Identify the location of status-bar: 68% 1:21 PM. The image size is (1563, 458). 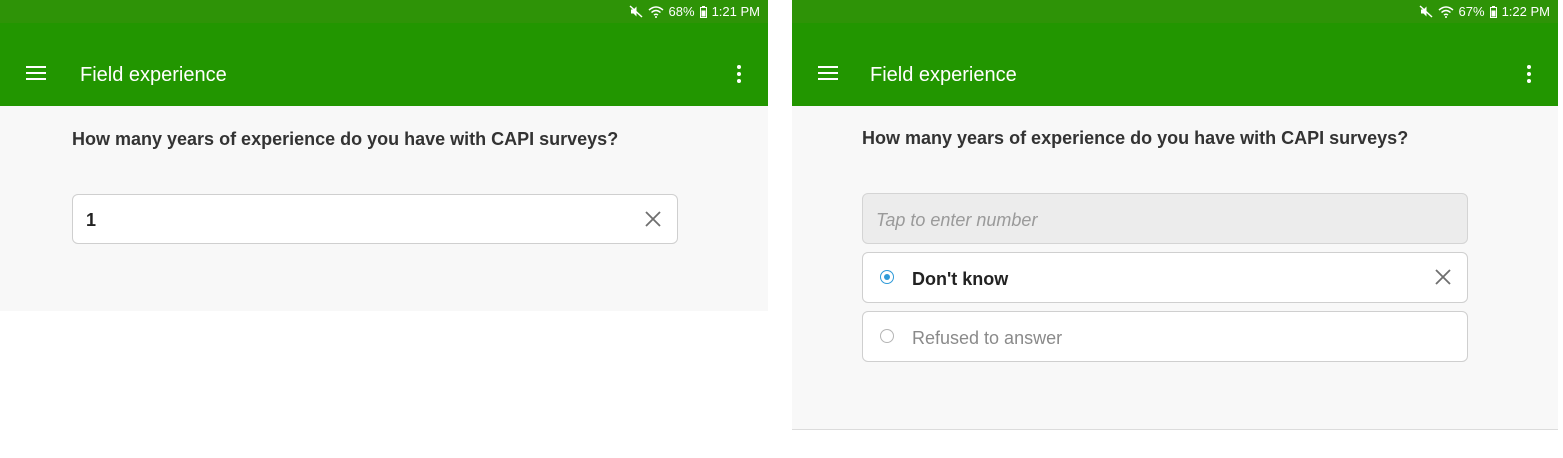
(384, 11).